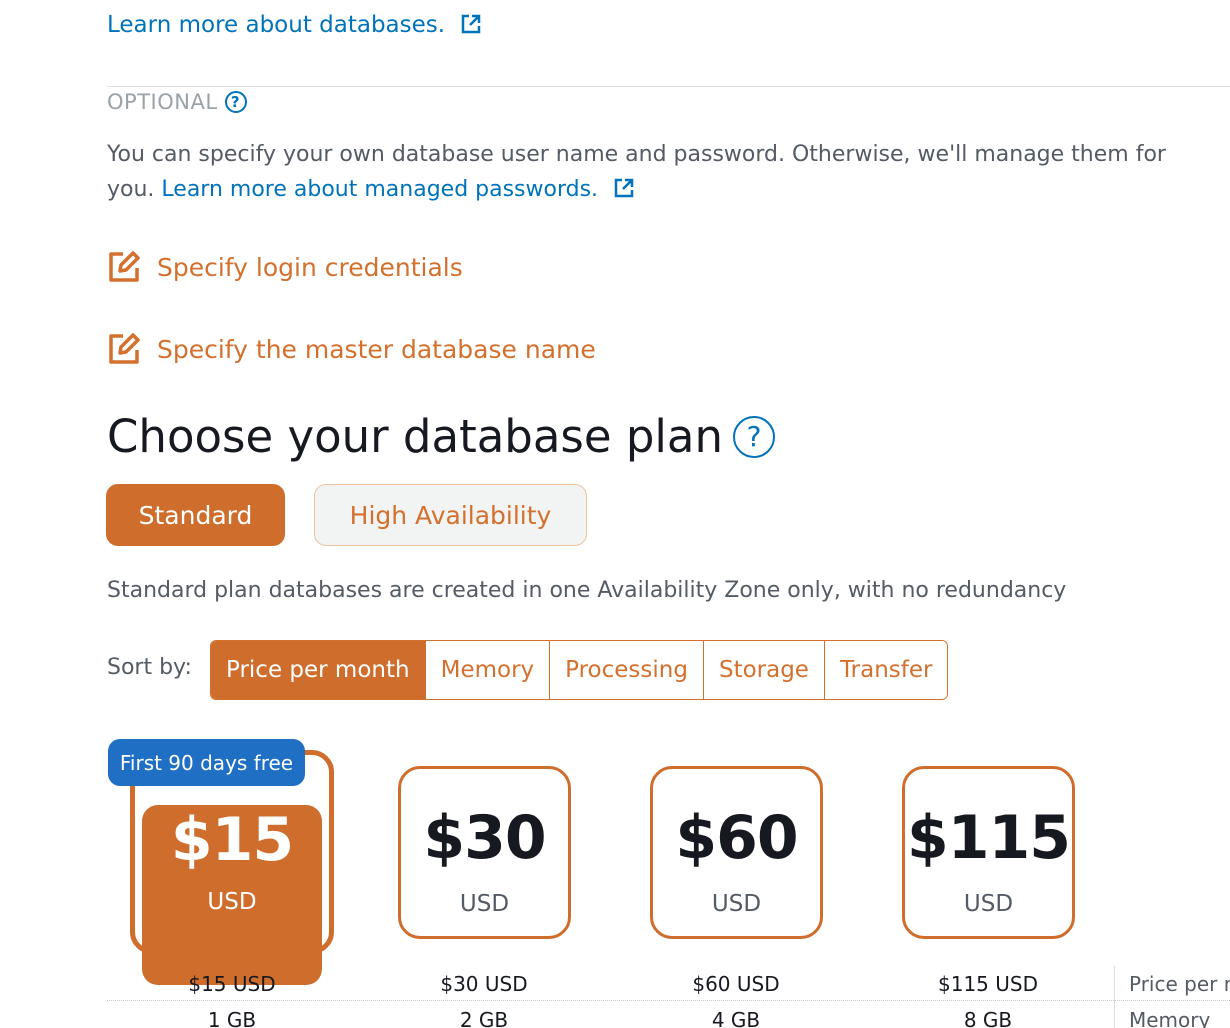 The width and height of the screenshot is (1230, 1028). I want to click on specify-login-credentials-label: Specify login credentials, so click(310, 267).